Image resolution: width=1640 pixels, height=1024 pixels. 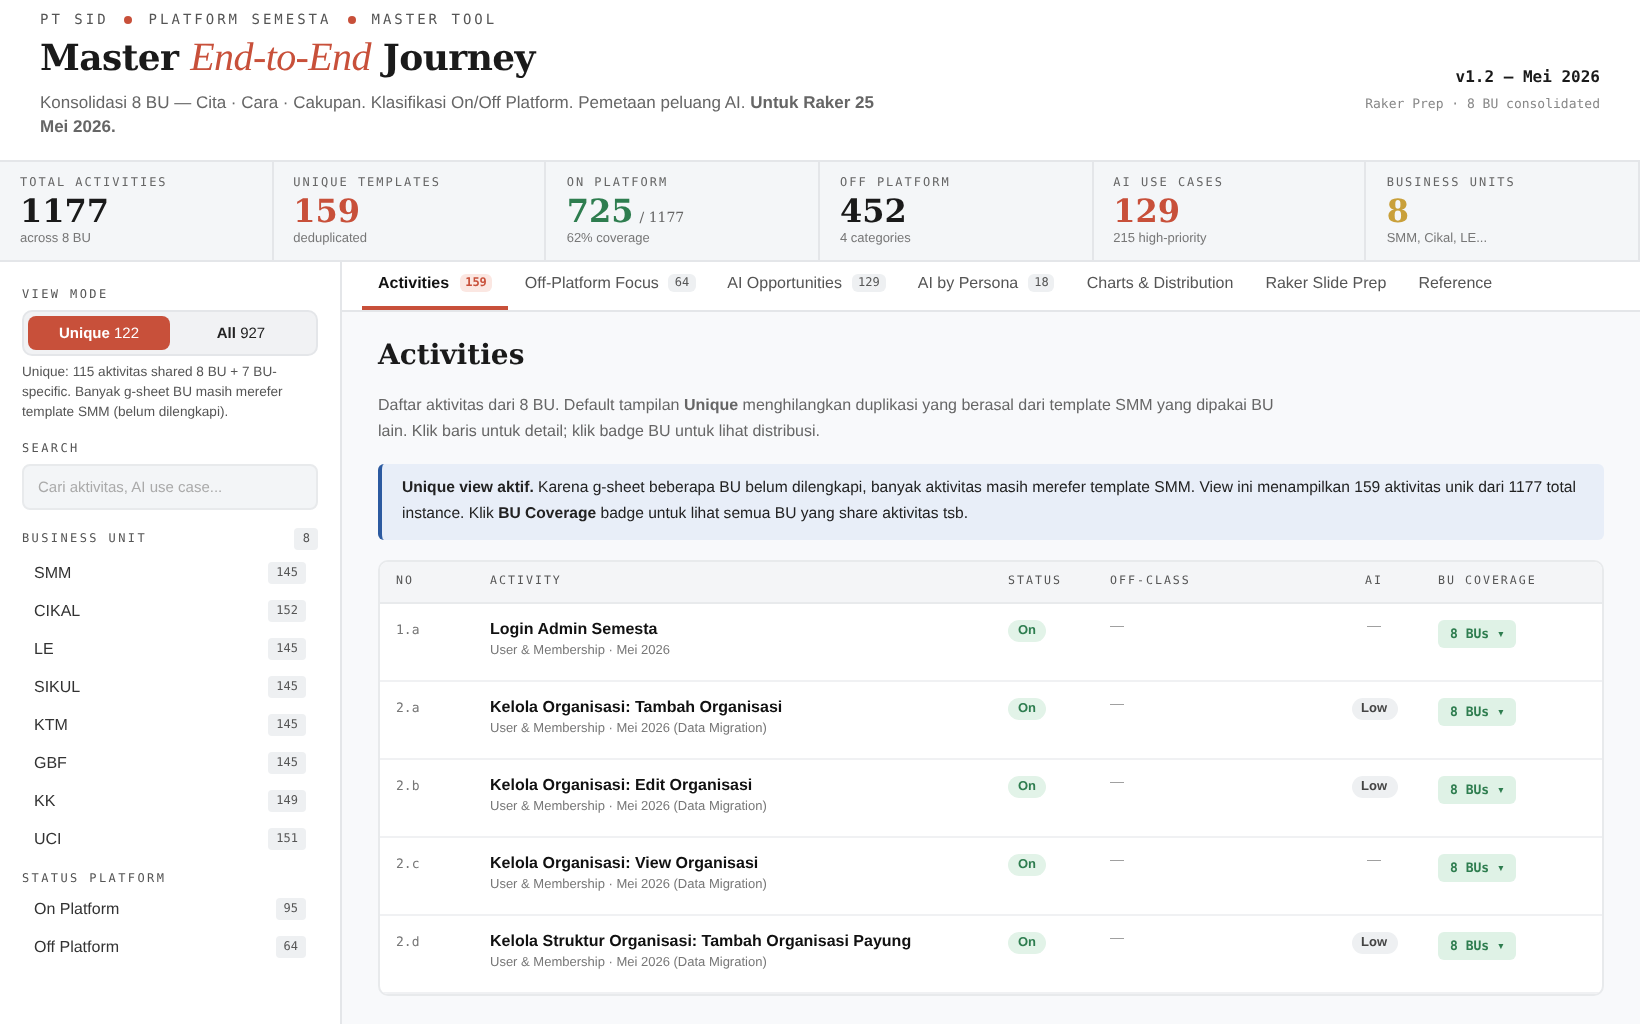 I want to click on stat-value: 8, so click(x=1397, y=211).